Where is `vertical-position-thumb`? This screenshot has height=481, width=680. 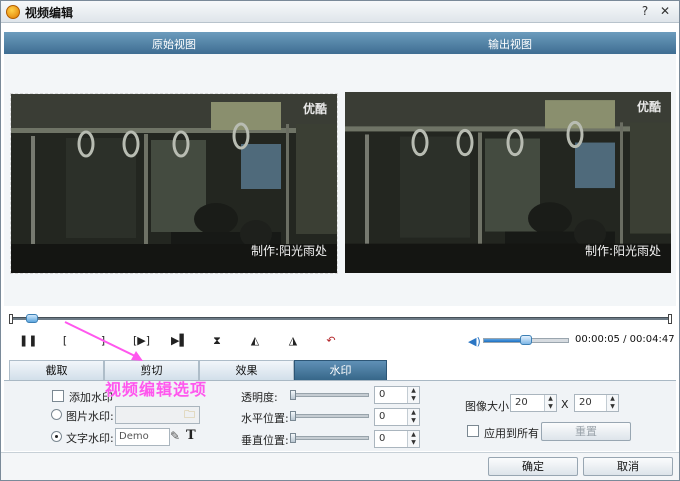
vertical-position-thumb is located at coordinates (293, 438).